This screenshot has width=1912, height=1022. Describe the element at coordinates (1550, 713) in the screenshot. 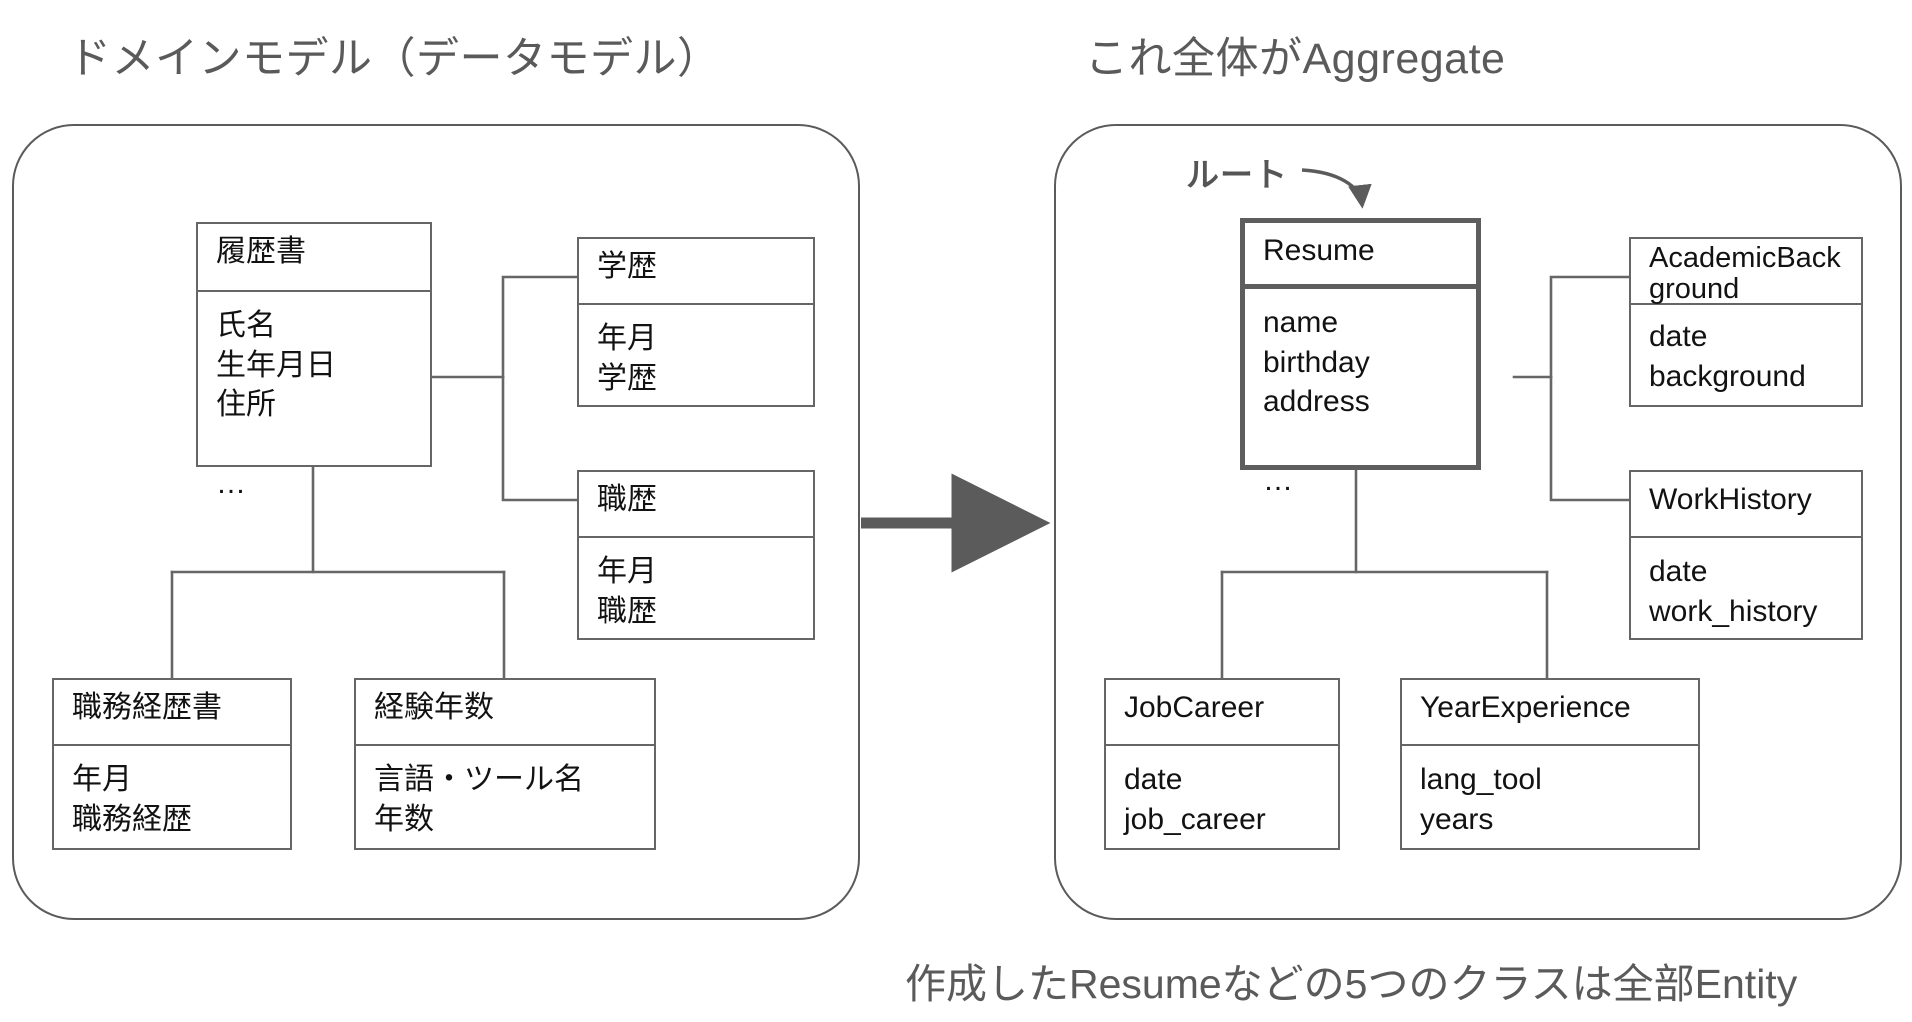

I see `class-name-yearexperience: YearExperience` at that location.